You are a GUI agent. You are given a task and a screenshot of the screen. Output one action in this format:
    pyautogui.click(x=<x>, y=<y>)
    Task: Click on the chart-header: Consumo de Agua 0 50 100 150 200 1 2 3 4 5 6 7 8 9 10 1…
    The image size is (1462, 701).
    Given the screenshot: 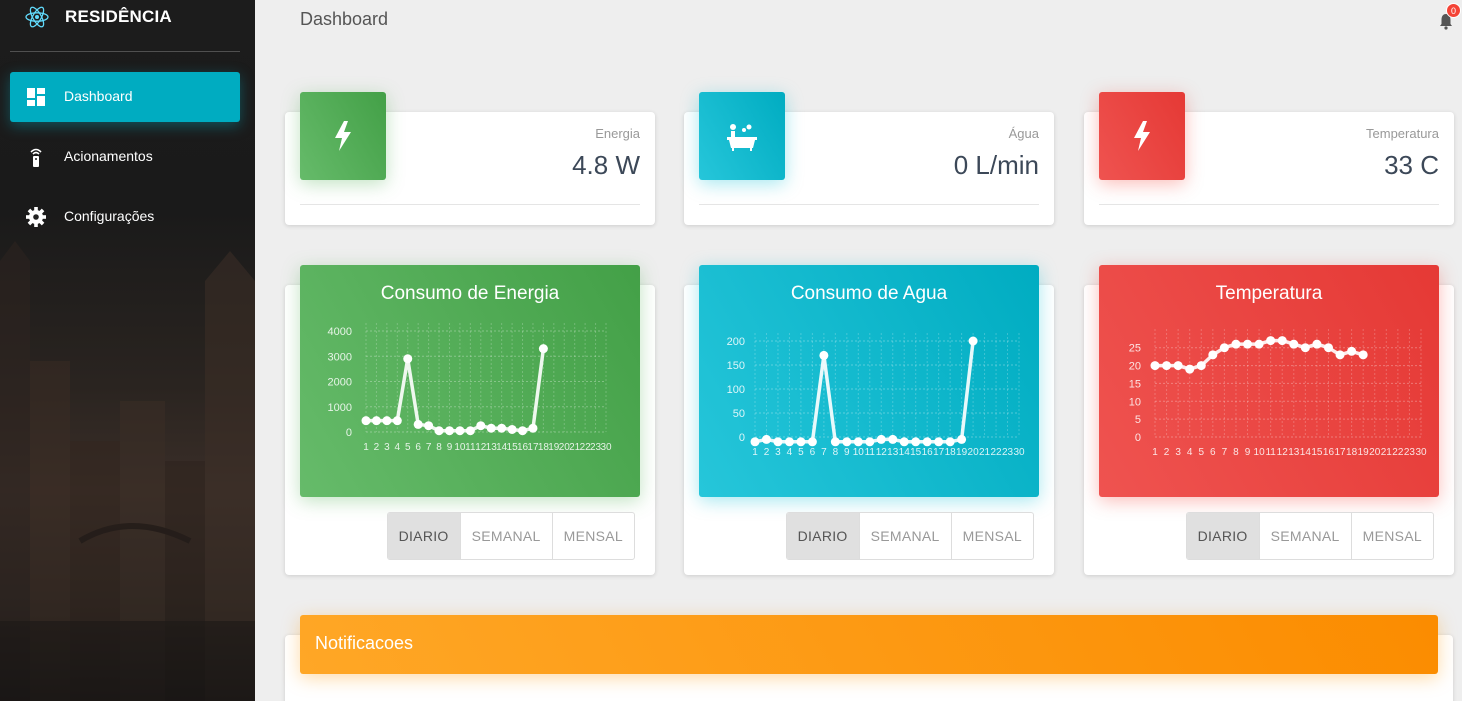 What is the action you would take?
    pyautogui.click(x=869, y=381)
    